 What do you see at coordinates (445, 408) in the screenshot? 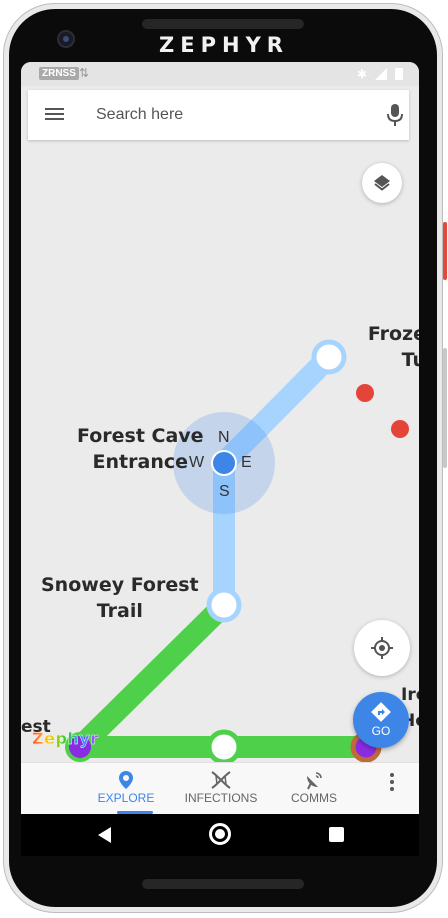
I see `volume-button` at bounding box center [445, 408].